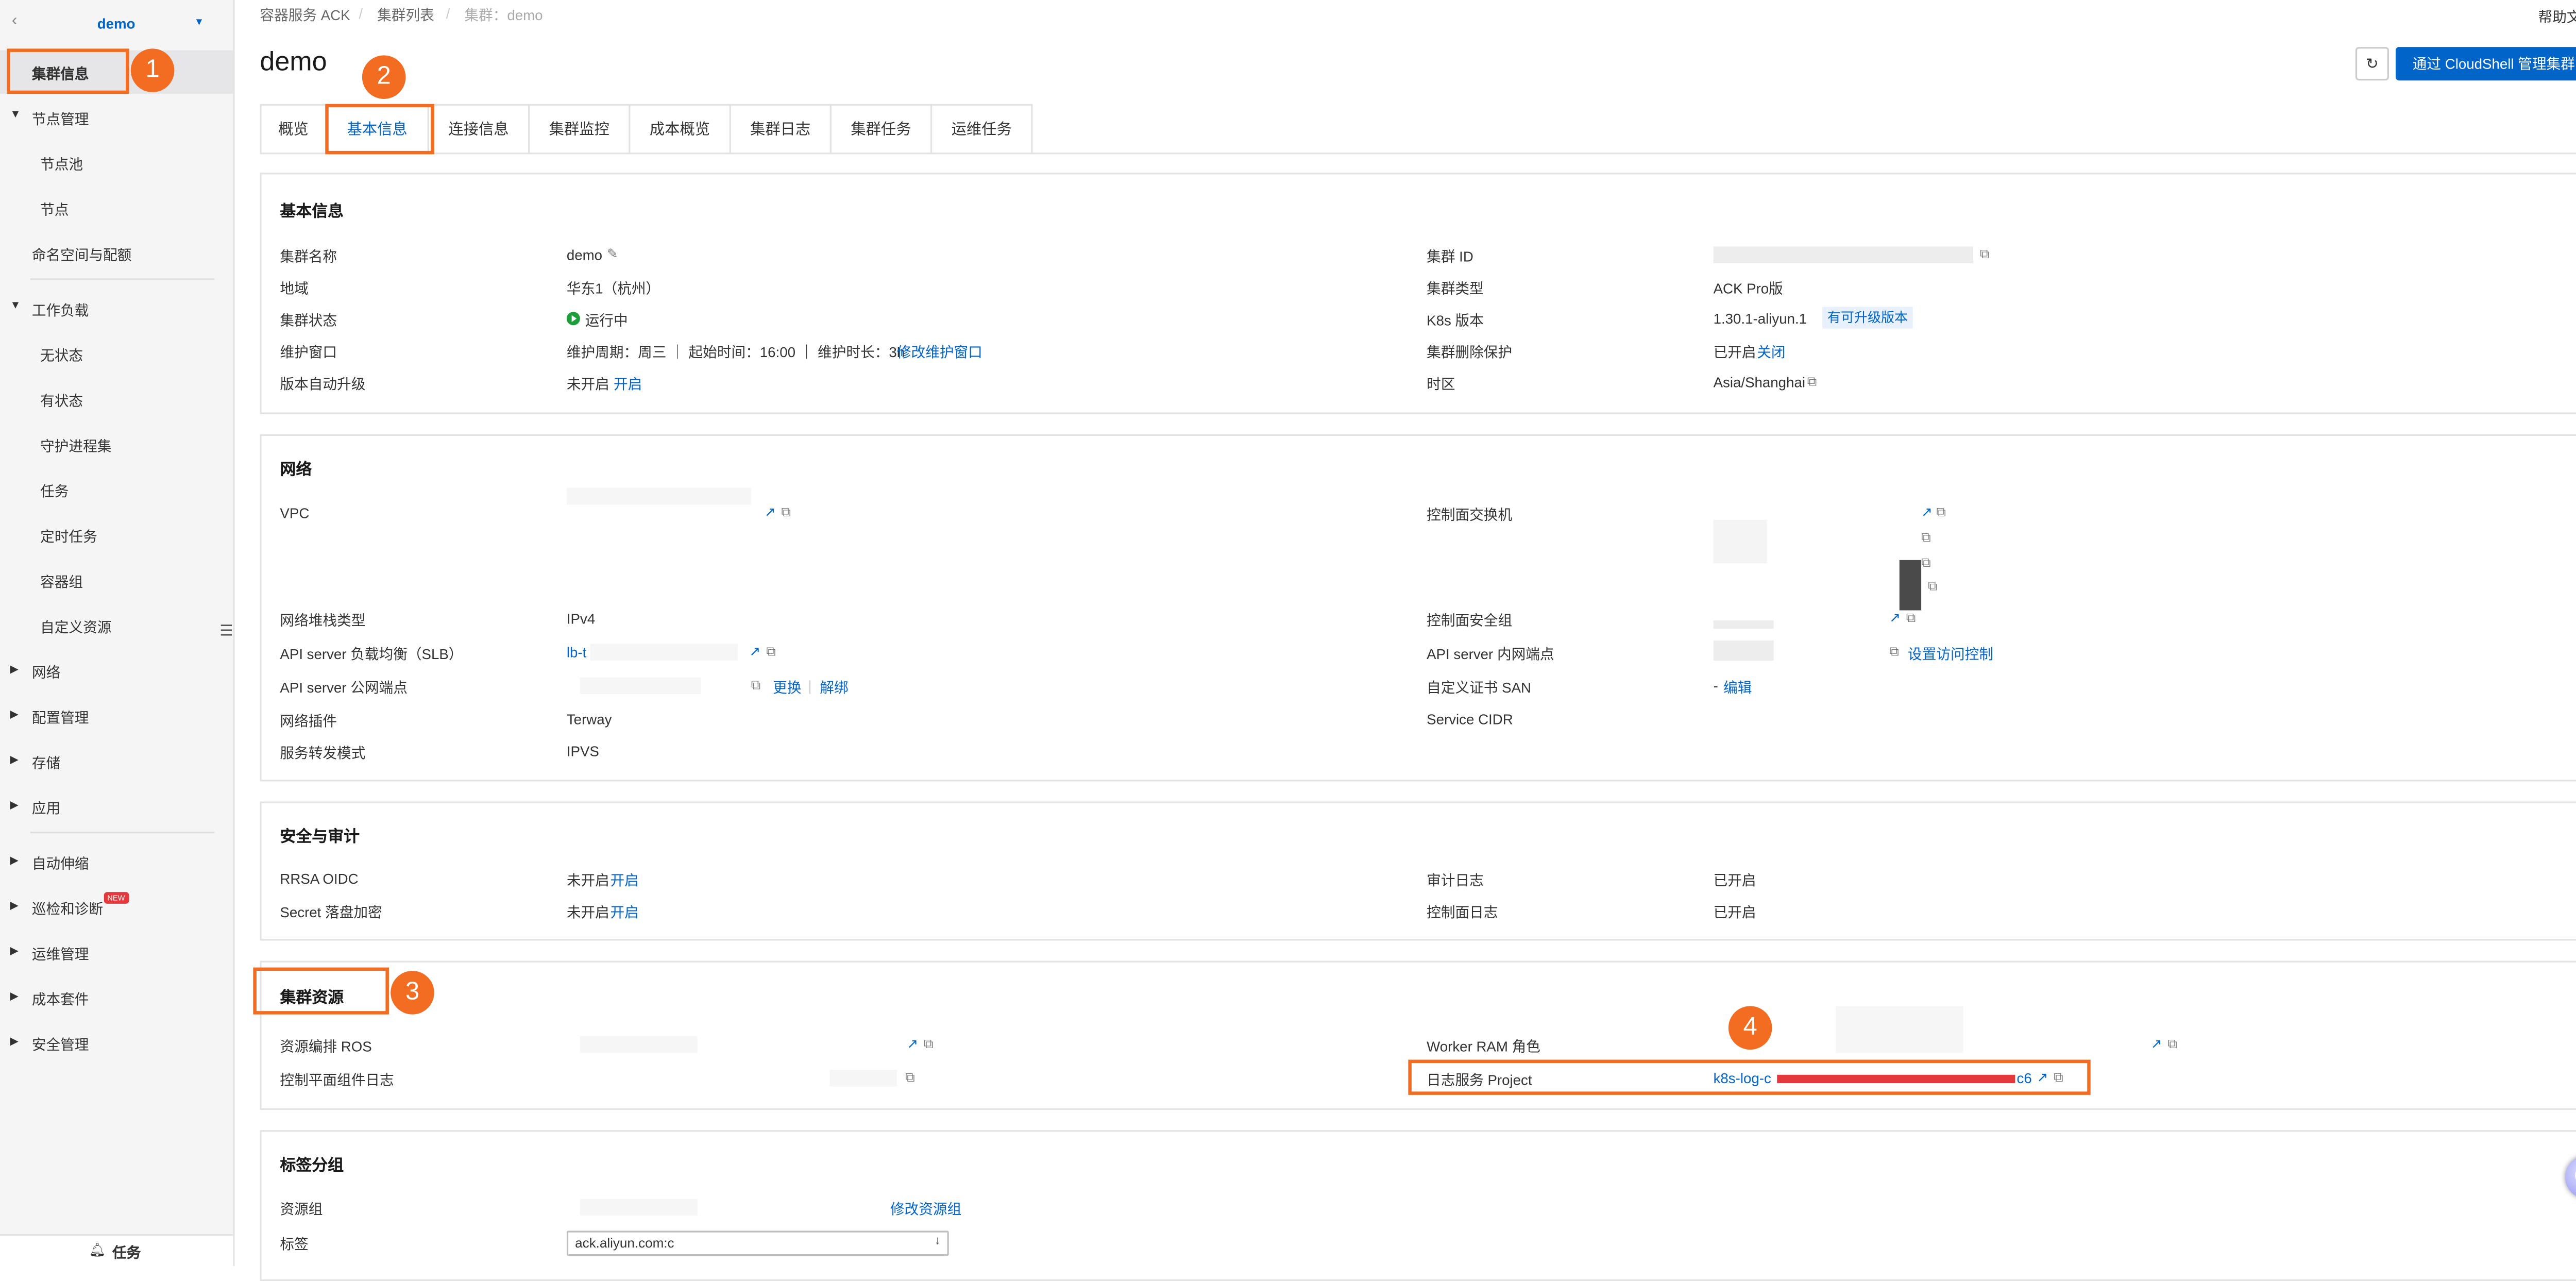 The image size is (2576, 1281). I want to click on control-plane-log-label: 控制面日志, so click(1462, 912).